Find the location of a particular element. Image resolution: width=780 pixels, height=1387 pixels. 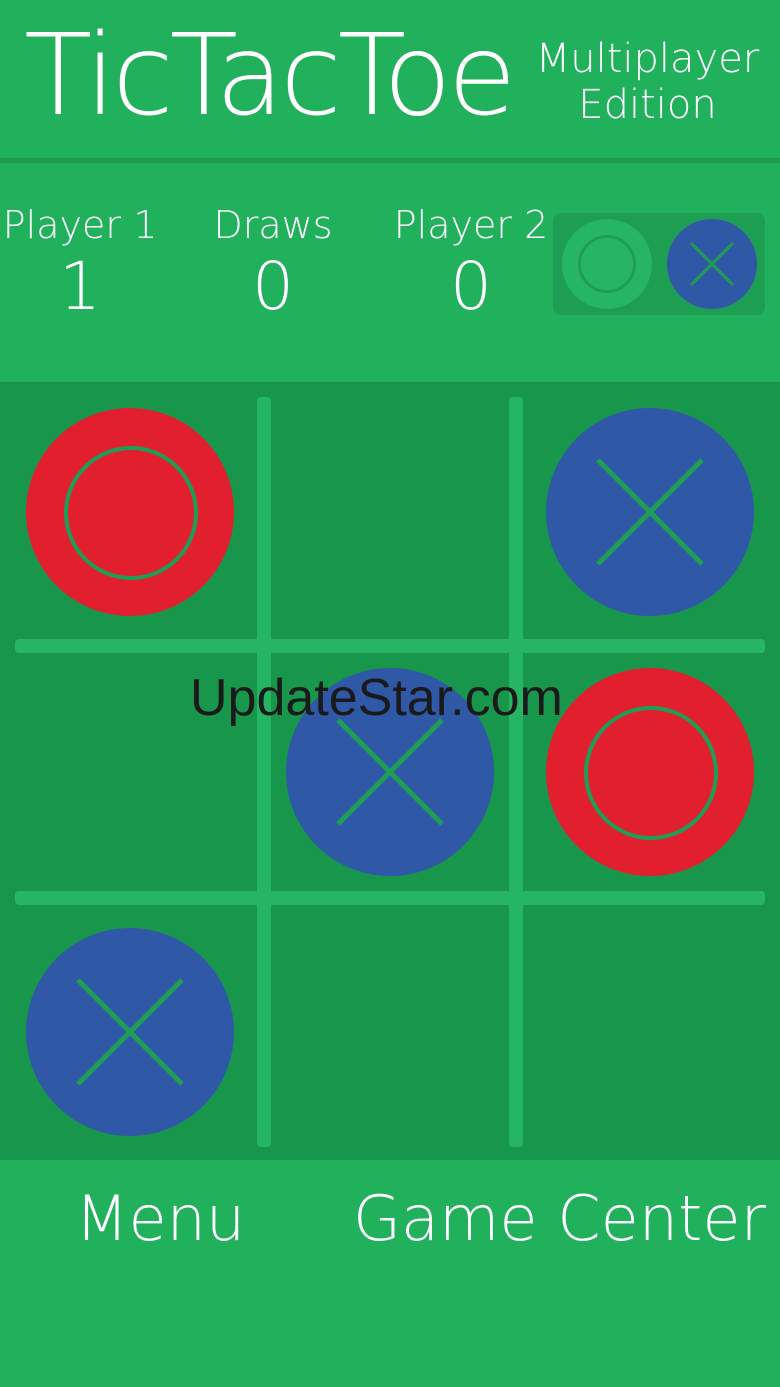

player2-label: Player 2 is located at coordinates (471, 225).